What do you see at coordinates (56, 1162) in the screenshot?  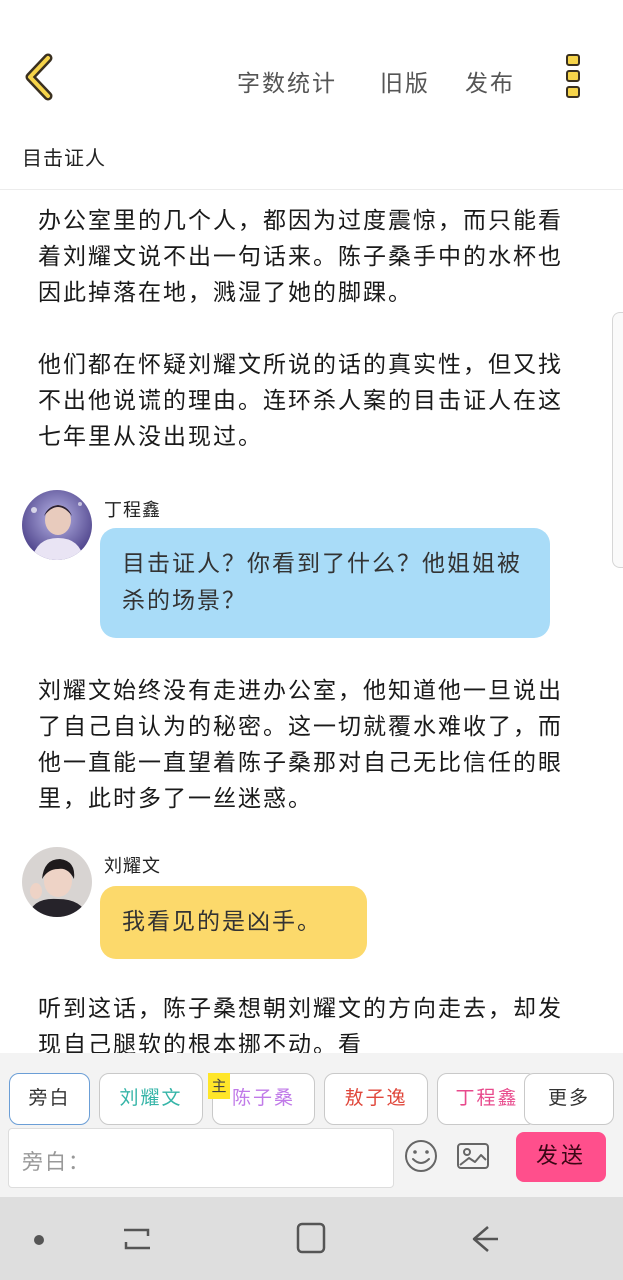 I see `input-role-label: 旁白：` at bounding box center [56, 1162].